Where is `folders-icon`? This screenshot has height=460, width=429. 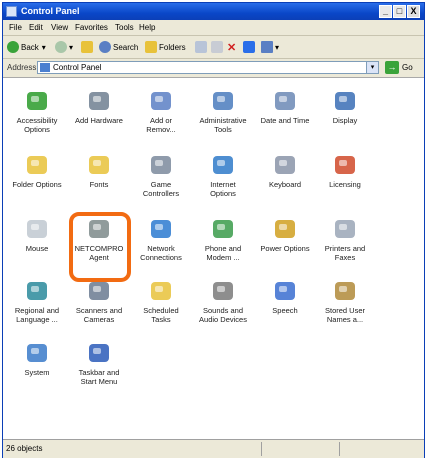
folders-icon is located at coordinates (151, 47).